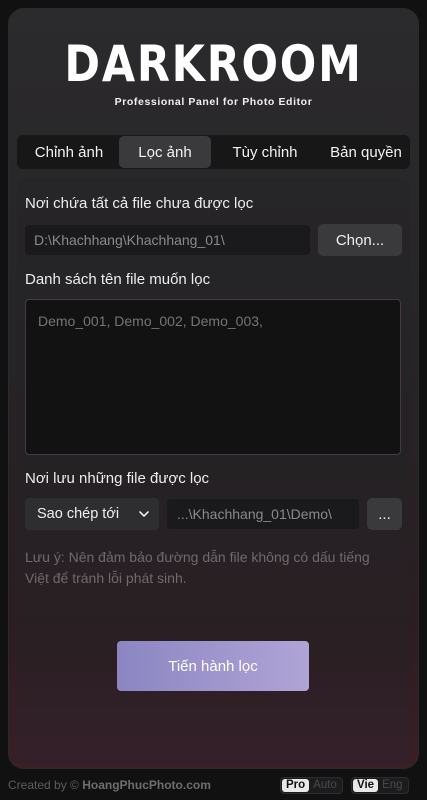 This screenshot has width=427, height=800. Describe the element at coordinates (144, 514) in the screenshot. I see `chevron-down-icon` at that location.